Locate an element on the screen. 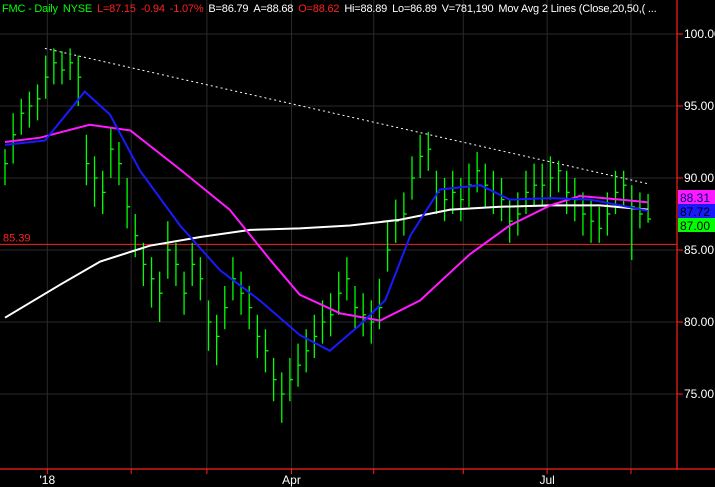 The image size is (715, 487). price-tag-label: 88.31 is located at coordinates (695, 198).